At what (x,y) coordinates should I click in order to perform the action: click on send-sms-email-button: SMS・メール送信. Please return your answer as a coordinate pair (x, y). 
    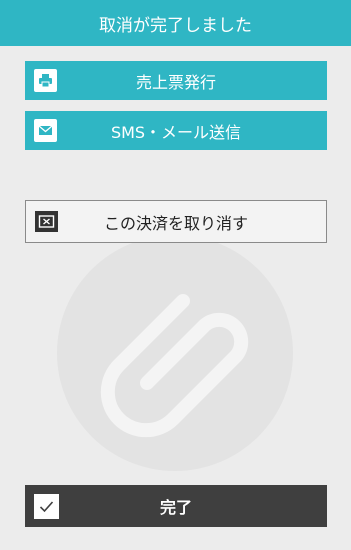
    Looking at the image, I should click on (176, 130).